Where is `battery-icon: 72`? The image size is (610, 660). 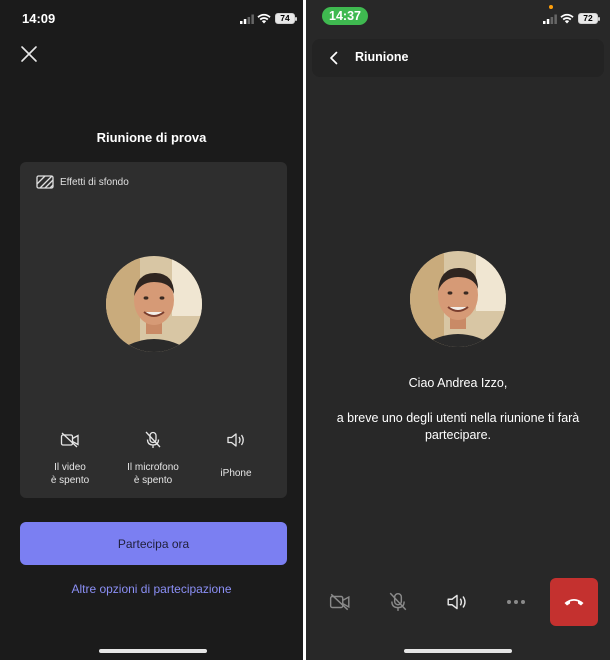
battery-icon: 72 is located at coordinates (589, 18).